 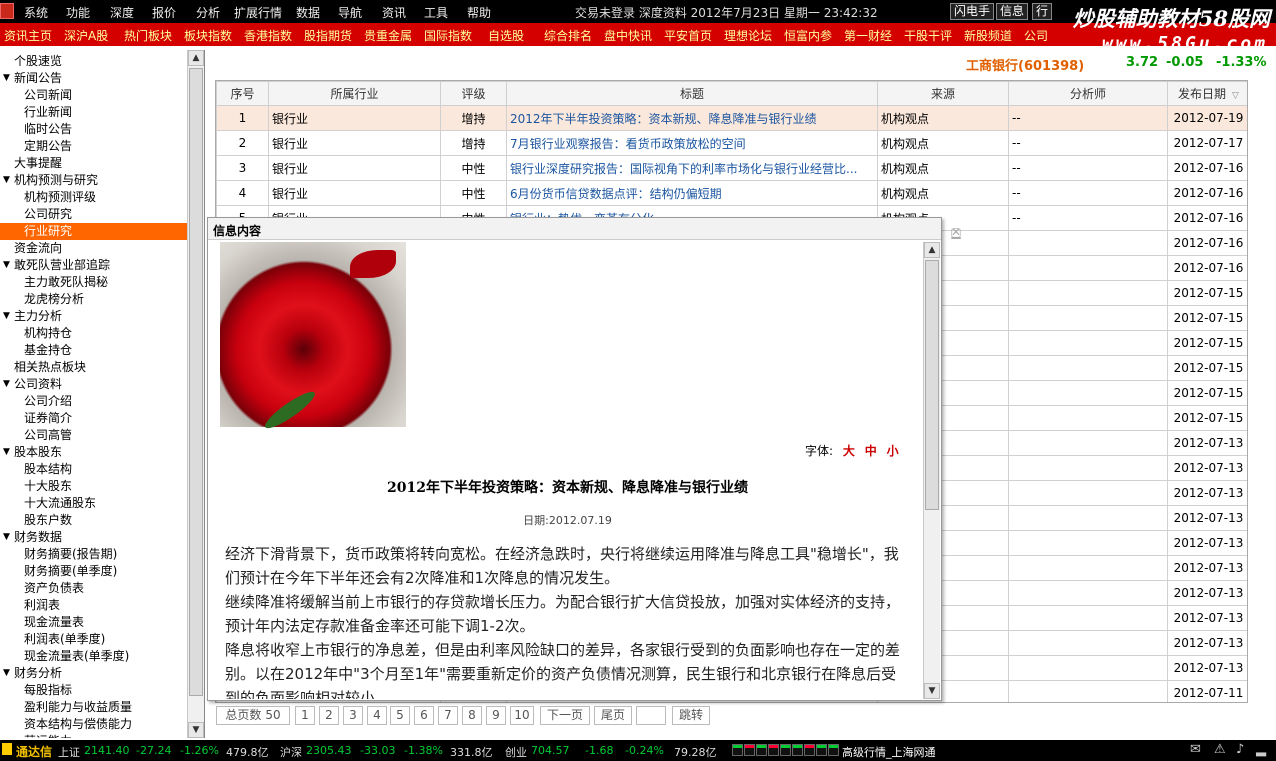 What do you see at coordinates (354, 93) in the screenshot?
I see `column-header: 所属行业` at bounding box center [354, 93].